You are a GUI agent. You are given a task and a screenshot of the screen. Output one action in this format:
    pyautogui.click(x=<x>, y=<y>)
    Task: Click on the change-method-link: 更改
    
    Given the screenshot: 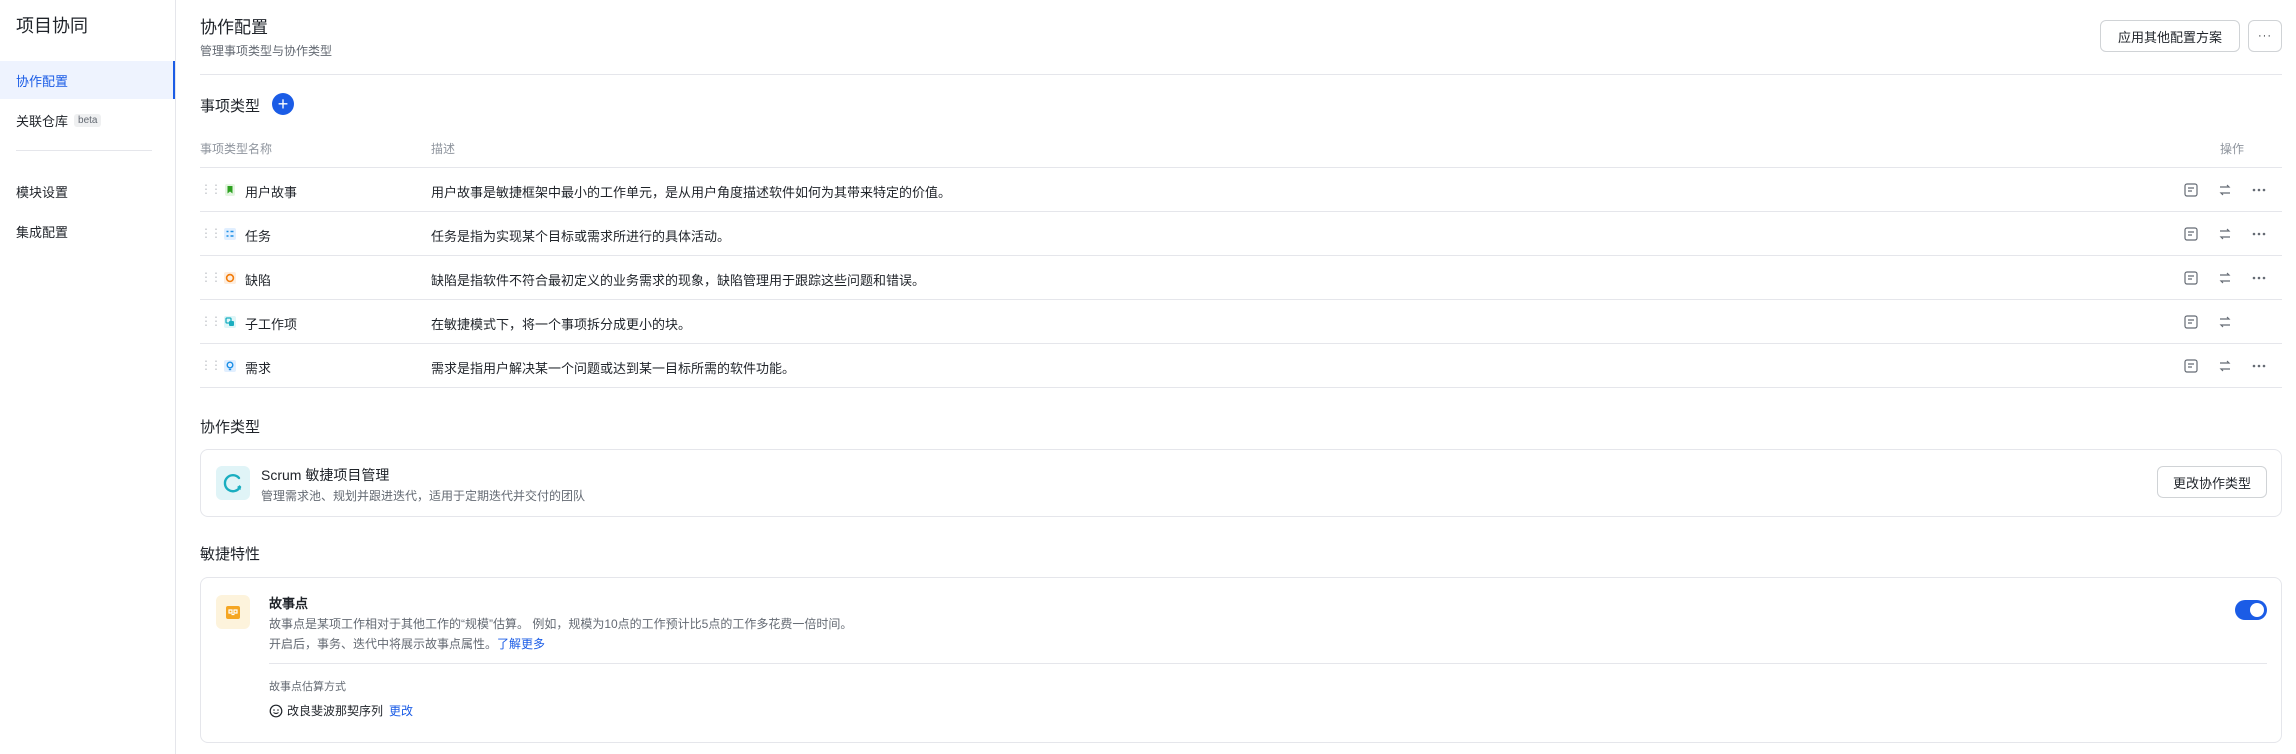 What is the action you would take?
    pyautogui.click(x=401, y=710)
    